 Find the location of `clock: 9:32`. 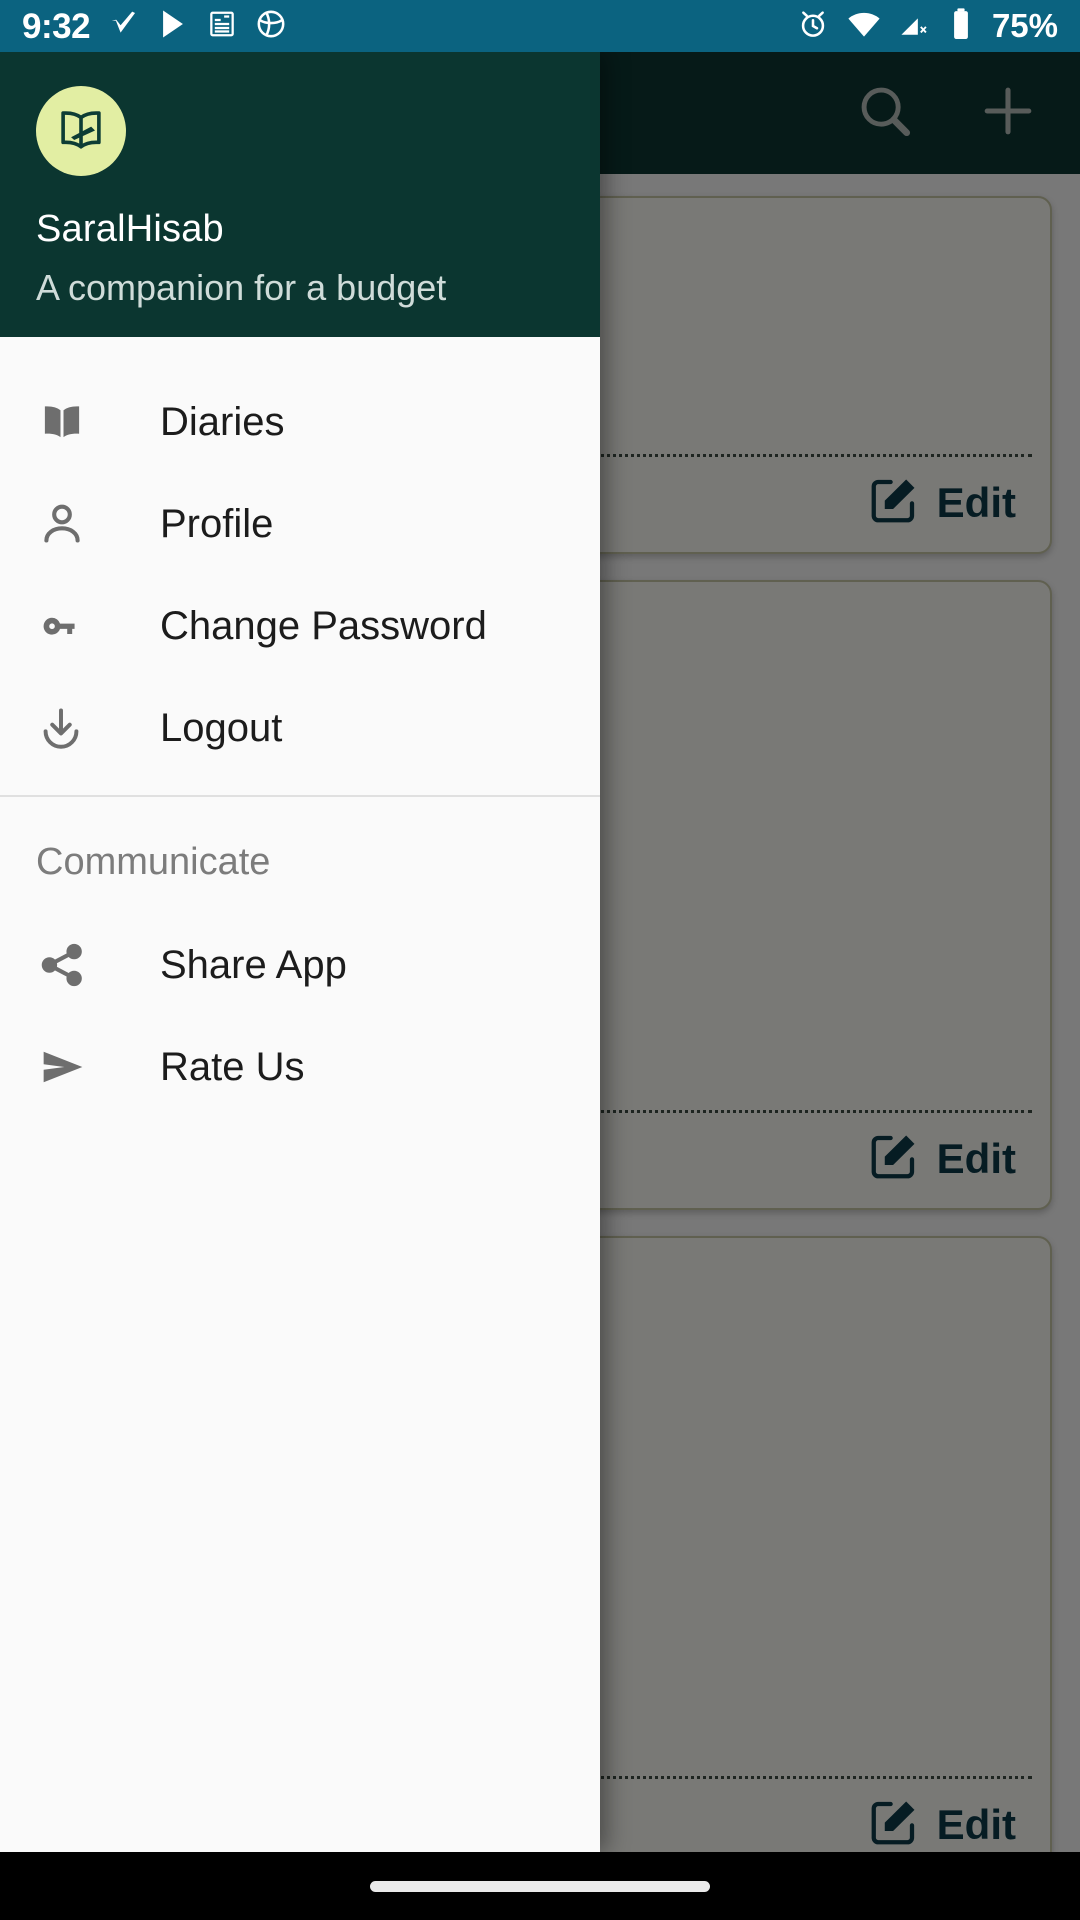

clock: 9:32 is located at coordinates (56, 26).